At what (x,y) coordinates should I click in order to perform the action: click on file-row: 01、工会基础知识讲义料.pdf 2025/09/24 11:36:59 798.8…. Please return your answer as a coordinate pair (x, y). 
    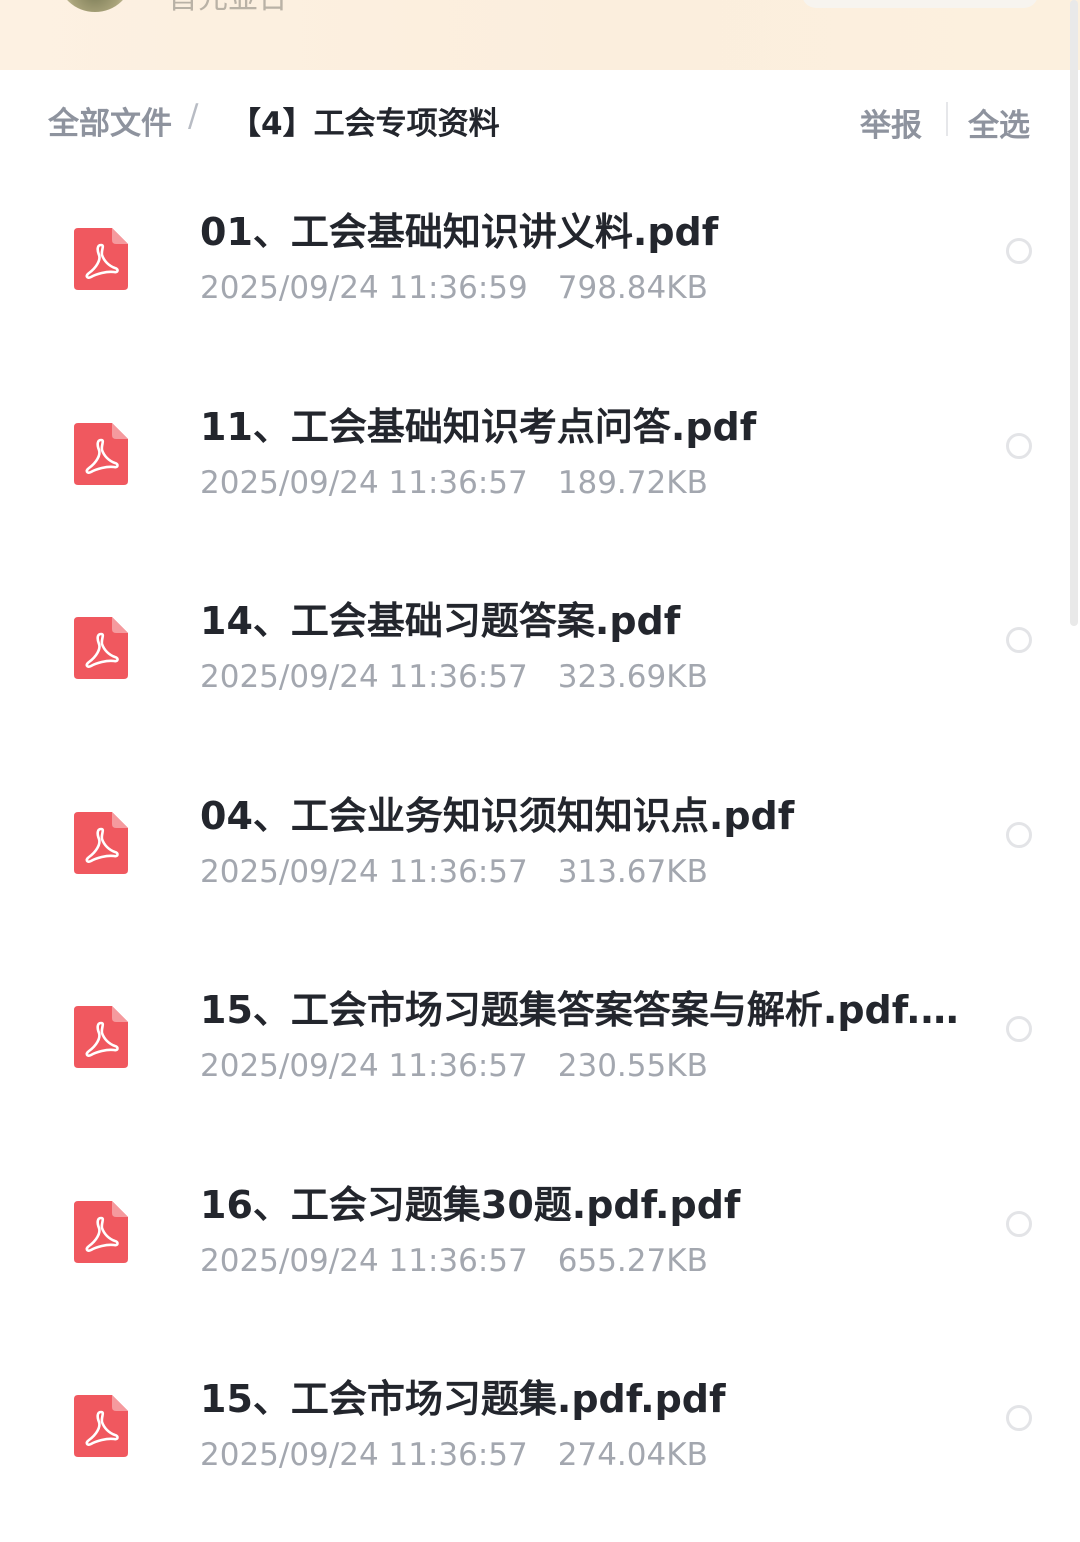
    Looking at the image, I should click on (540, 263).